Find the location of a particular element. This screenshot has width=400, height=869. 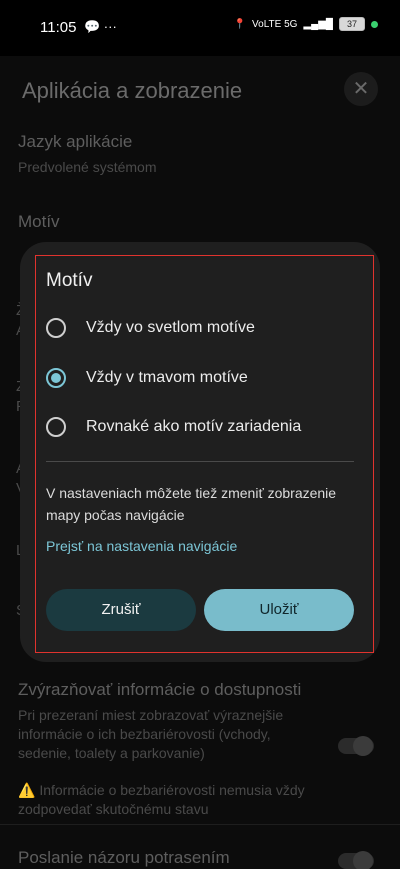

option-light-theme: Vždy vo svetlom motíve is located at coordinates (206, 328).